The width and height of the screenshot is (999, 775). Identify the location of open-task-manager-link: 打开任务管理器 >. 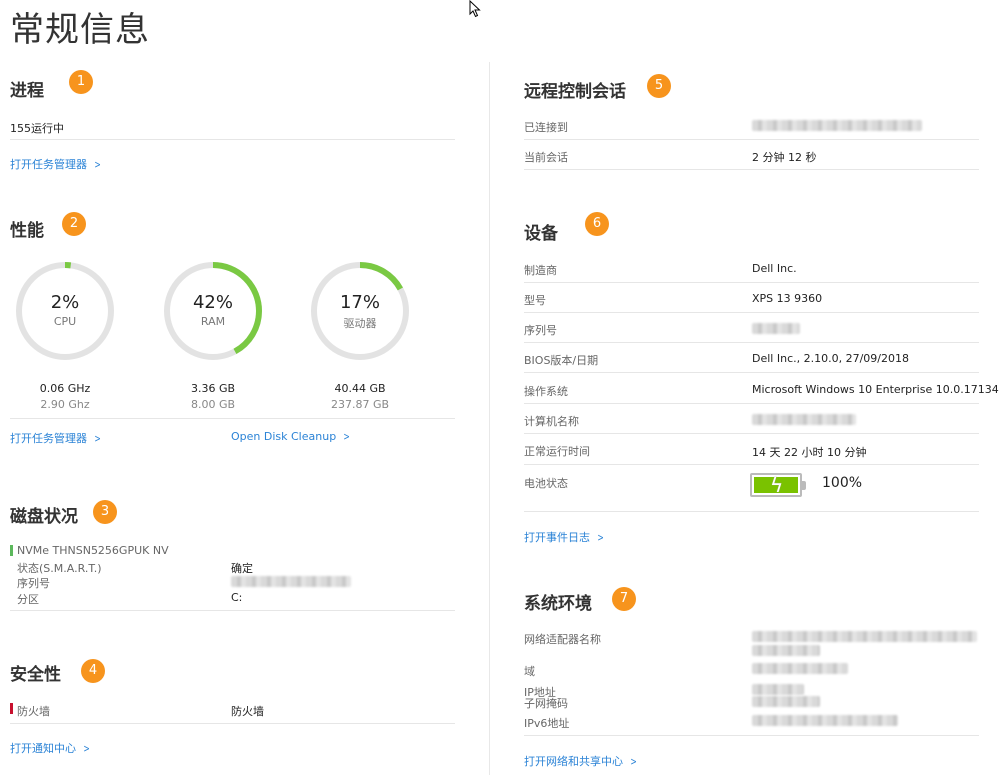
(56, 164).